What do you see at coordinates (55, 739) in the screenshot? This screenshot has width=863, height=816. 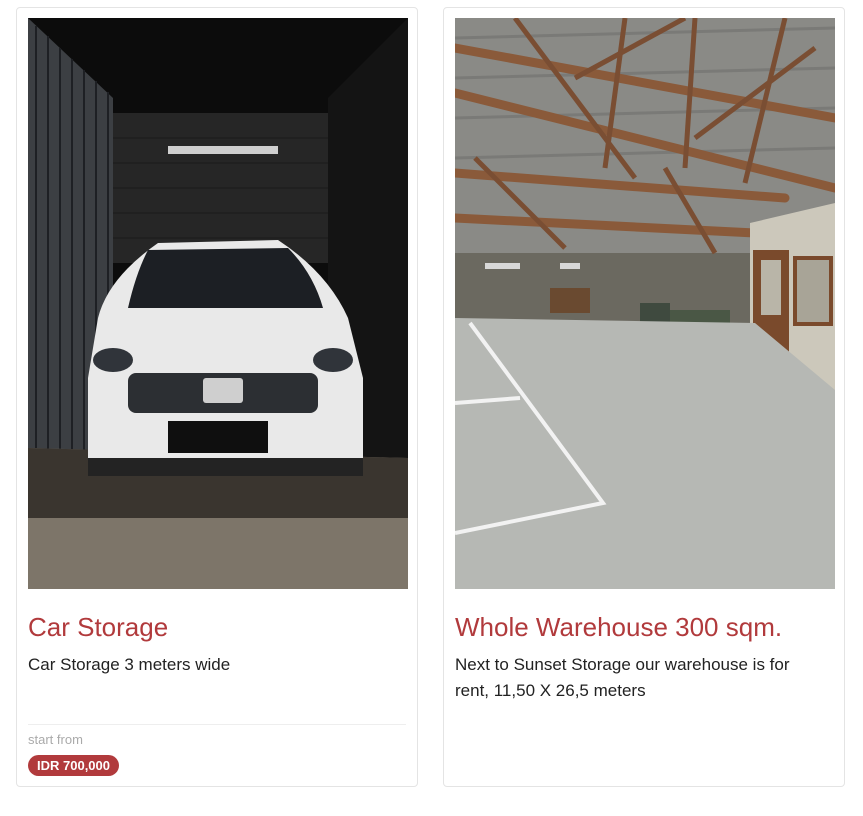 I see `price-prefix: start from` at bounding box center [55, 739].